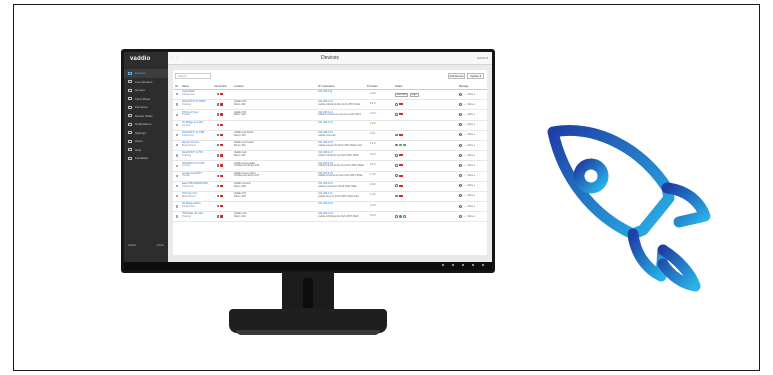 Image resolution: width=773 pixels, height=375 pixels. What do you see at coordinates (325, 204) in the screenshot?
I see `device-ip: 192.168.0.22` at bounding box center [325, 204].